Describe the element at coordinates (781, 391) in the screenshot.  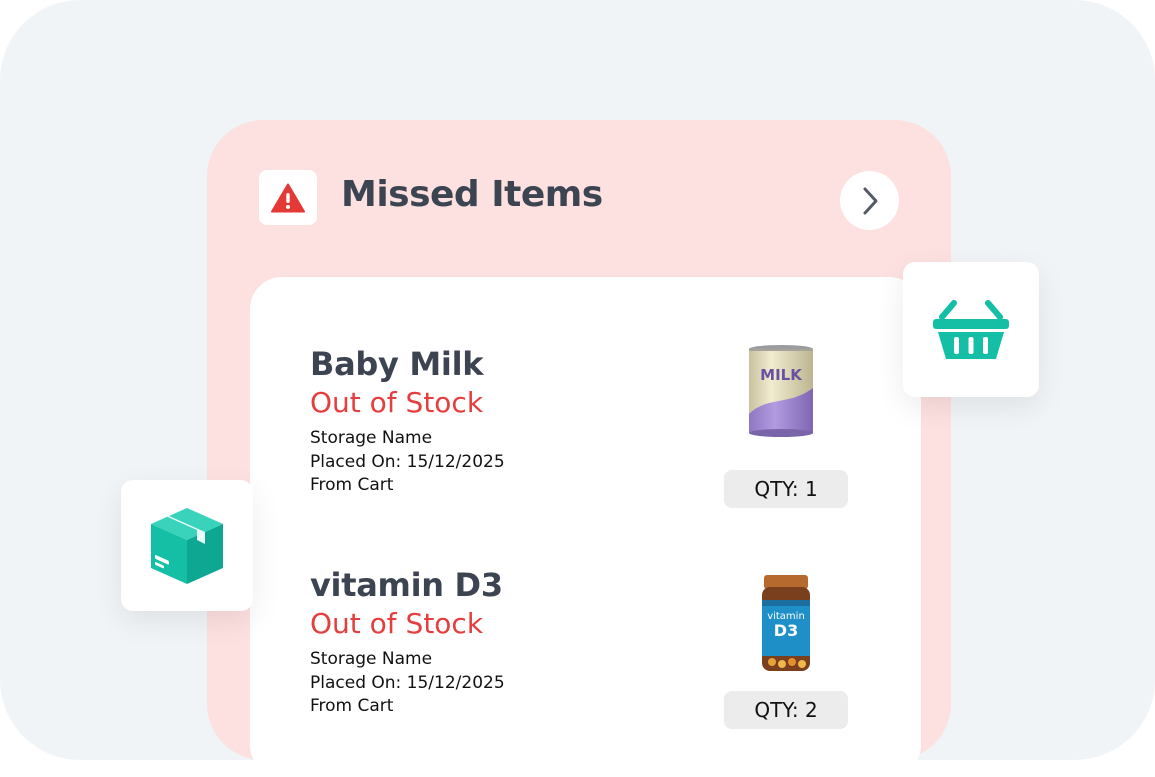
I see `milk-can-icon: MILK` at that location.